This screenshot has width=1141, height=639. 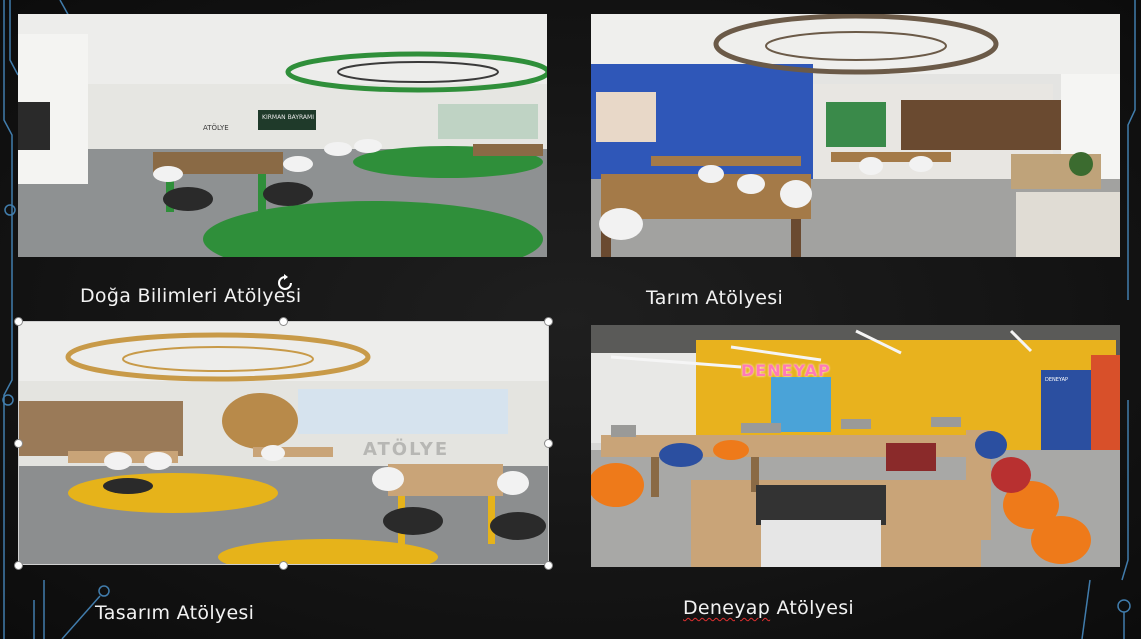 What do you see at coordinates (727, 608) in the screenshot?
I see `caption-deneyap-misspelled-word: Deneyap` at bounding box center [727, 608].